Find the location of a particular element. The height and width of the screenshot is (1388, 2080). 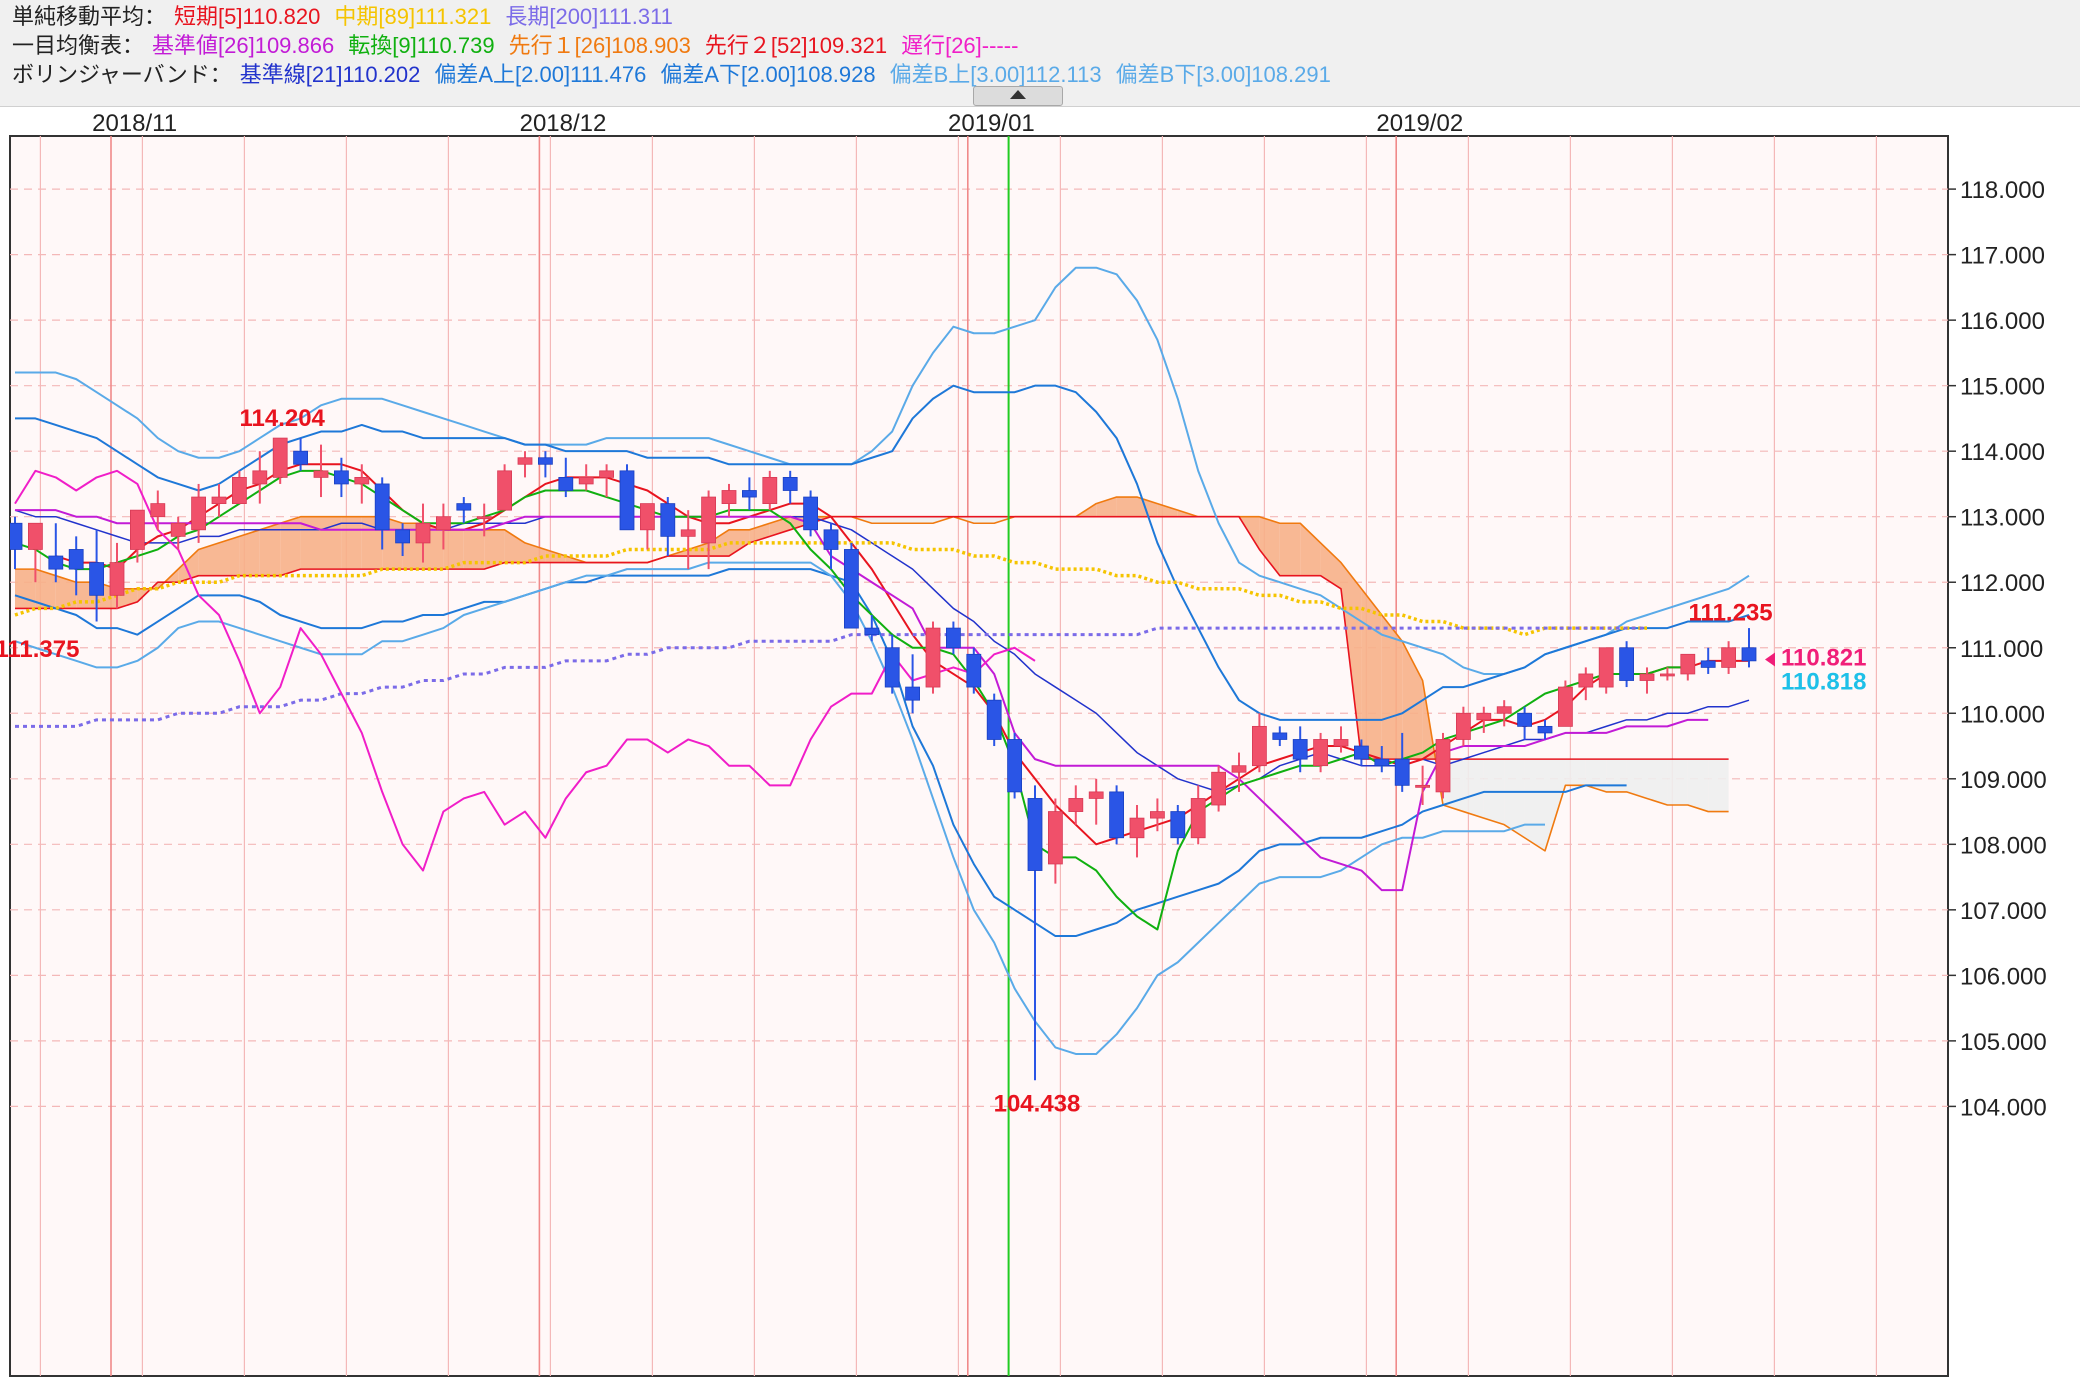

bb-b-up-label: 偏差B上[3.00]112.113 is located at coordinates (995, 74).